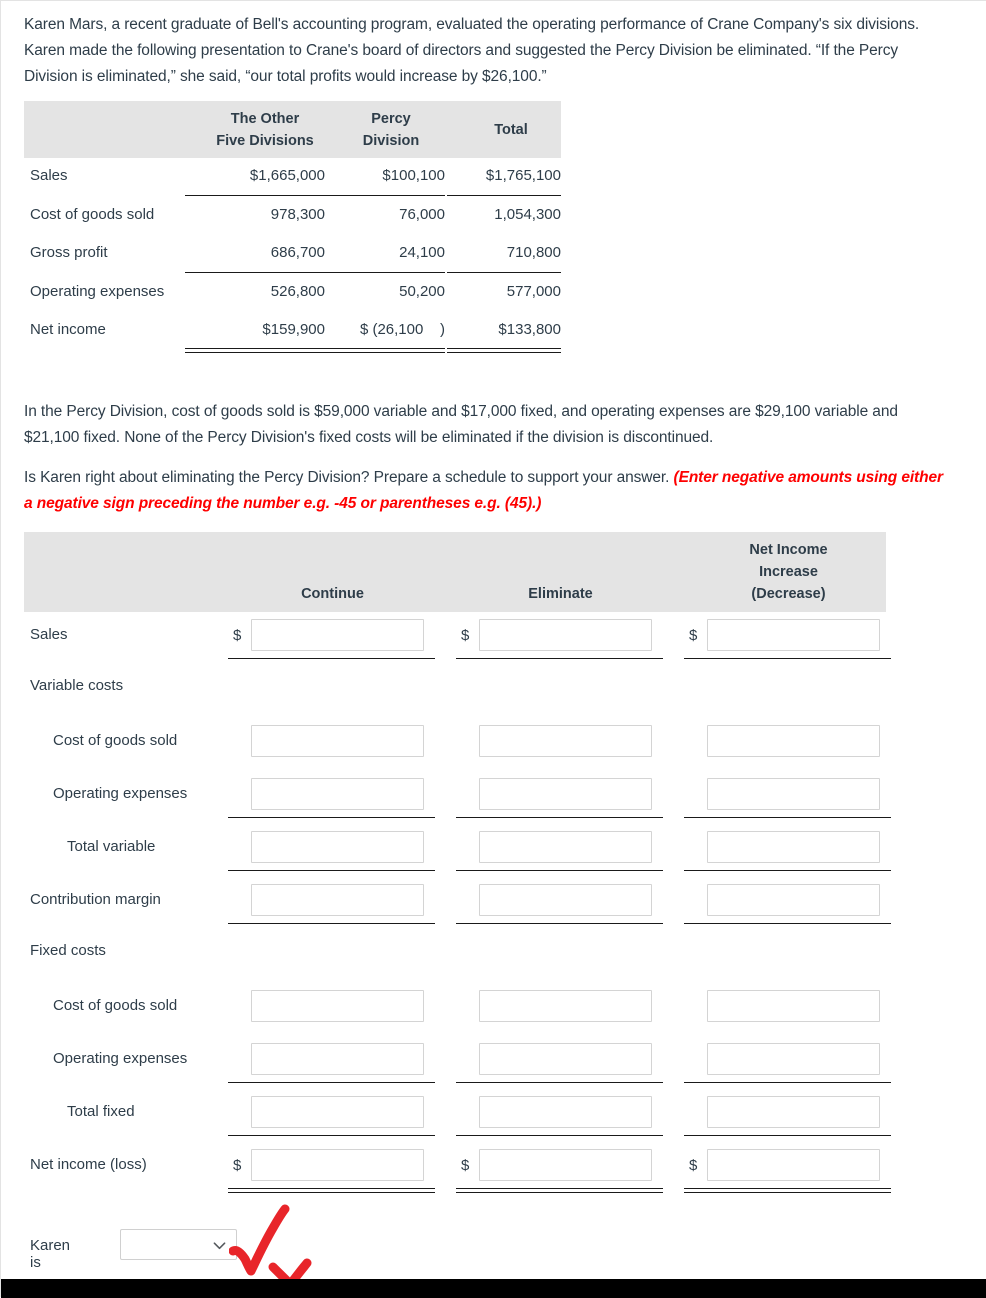  What do you see at coordinates (297, 252) in the screenshot?
I see `table1-cell-other: 686,700` at bounding box center [297, 252].